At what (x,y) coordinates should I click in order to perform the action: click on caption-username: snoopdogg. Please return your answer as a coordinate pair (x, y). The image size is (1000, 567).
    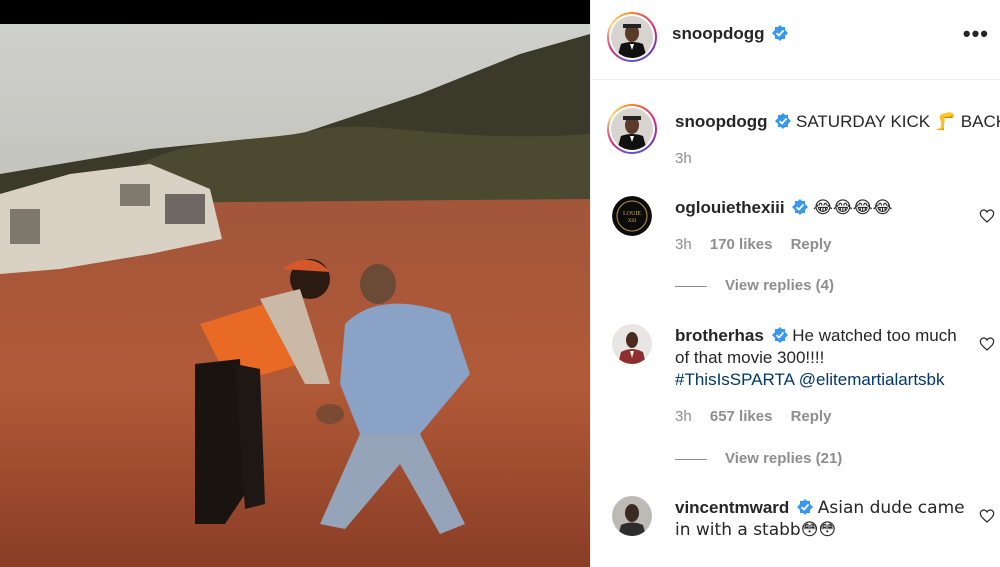
    Looking at the image, I should click on (721, 121).